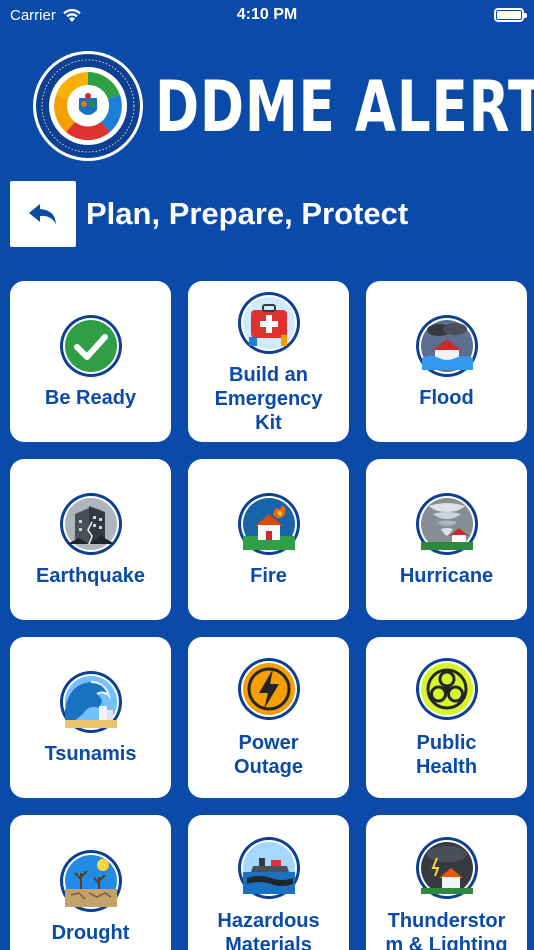  What do you see at coordinates (446, 930) in the screenshot?
I see `tile-label: Thunderstor m & Lighting` at bounding box center [446, 930].